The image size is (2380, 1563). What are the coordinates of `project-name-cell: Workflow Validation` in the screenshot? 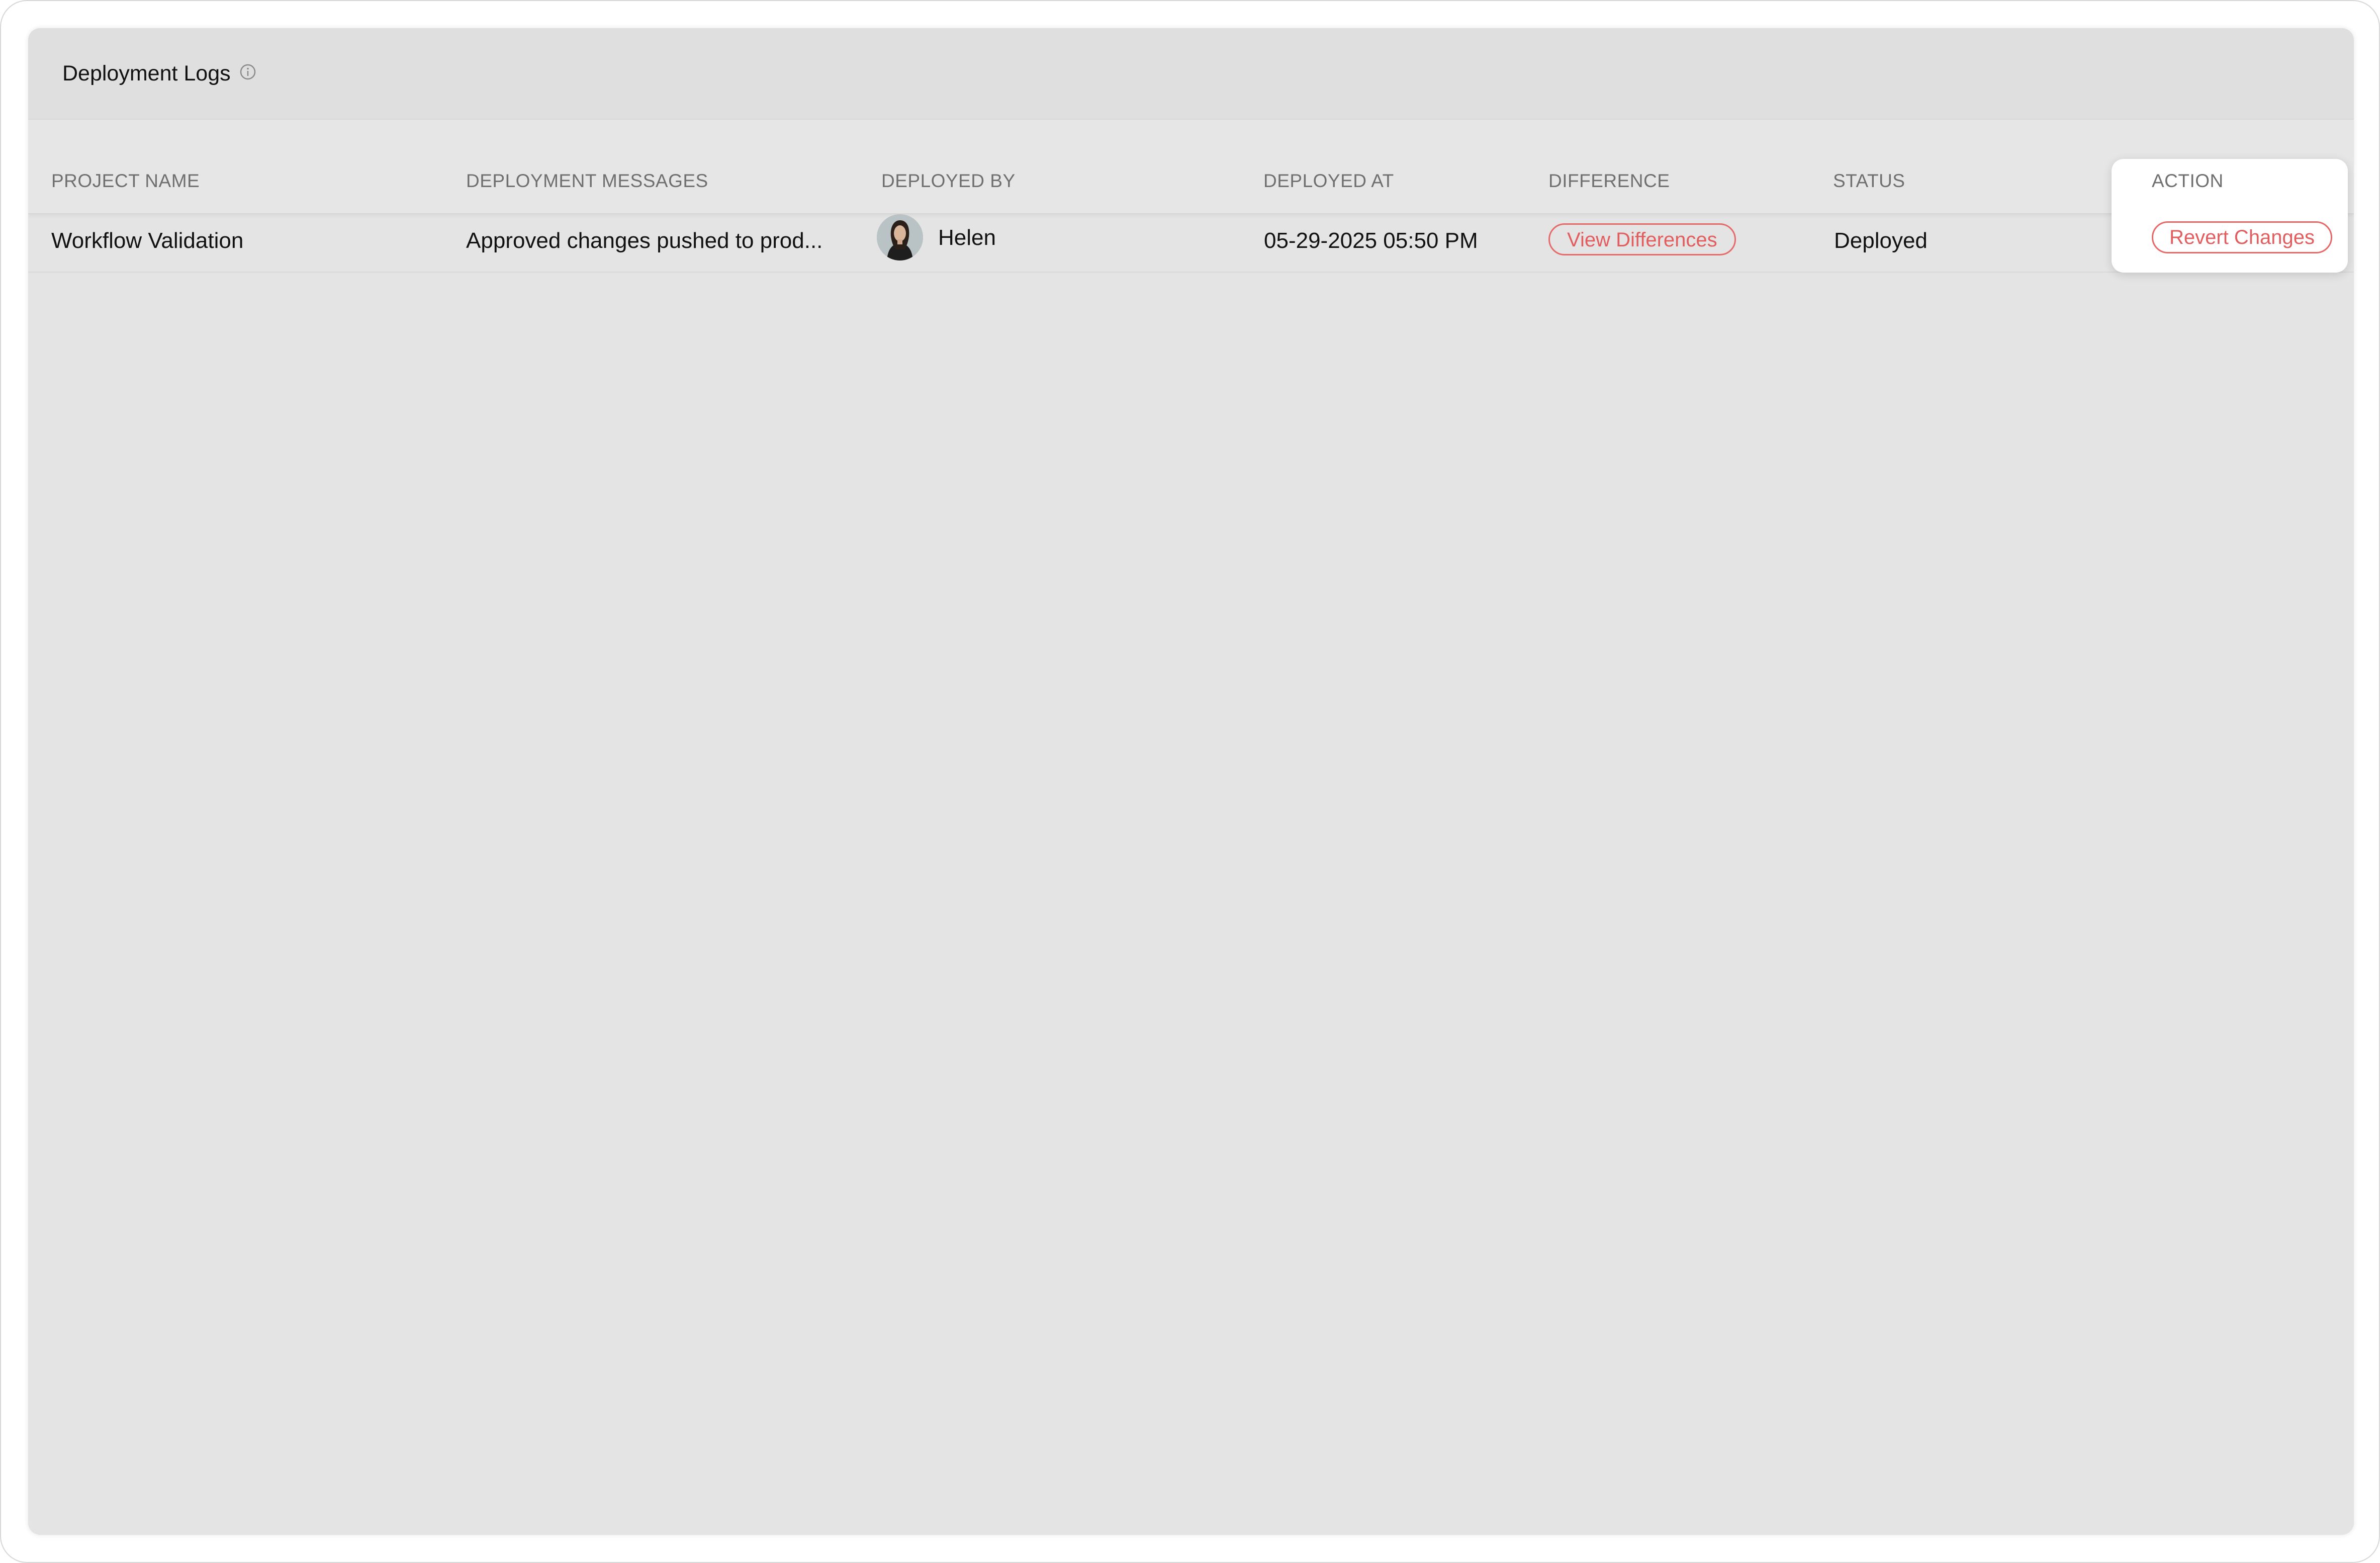 It's located at (147, 240).